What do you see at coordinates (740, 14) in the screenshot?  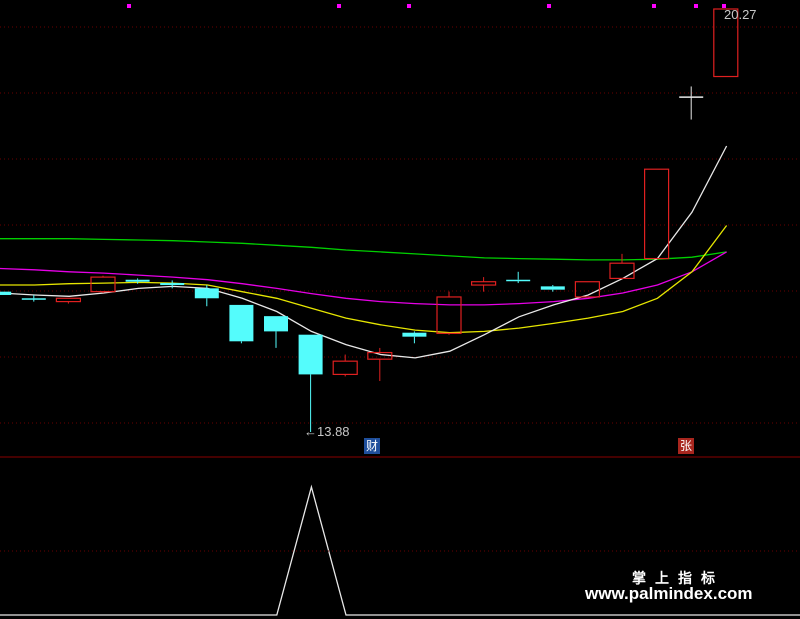 I see `high-price-label: 20.27` at bounding box center [740, 14].